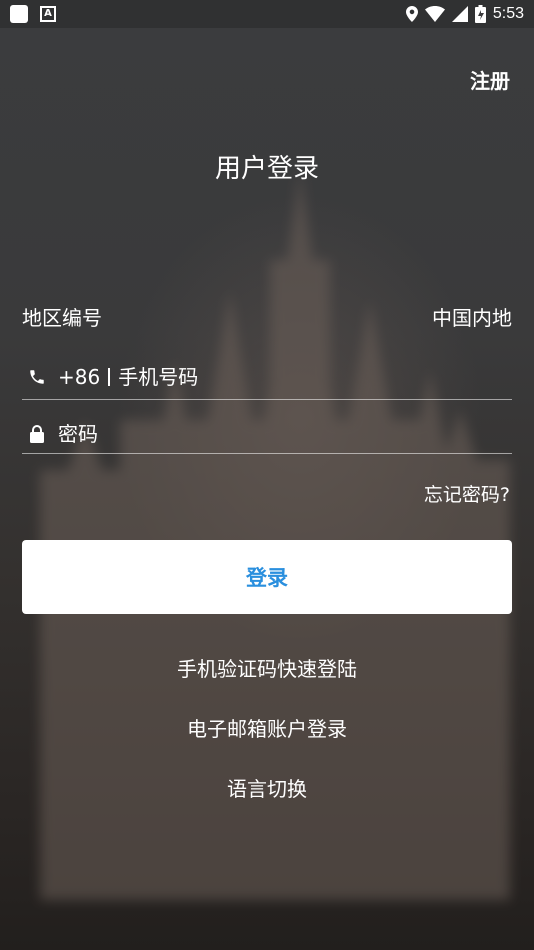  What do you see at coordinates (109, 377) in the screenshot?
I see `field-separator` at bounding box center [109, 377].